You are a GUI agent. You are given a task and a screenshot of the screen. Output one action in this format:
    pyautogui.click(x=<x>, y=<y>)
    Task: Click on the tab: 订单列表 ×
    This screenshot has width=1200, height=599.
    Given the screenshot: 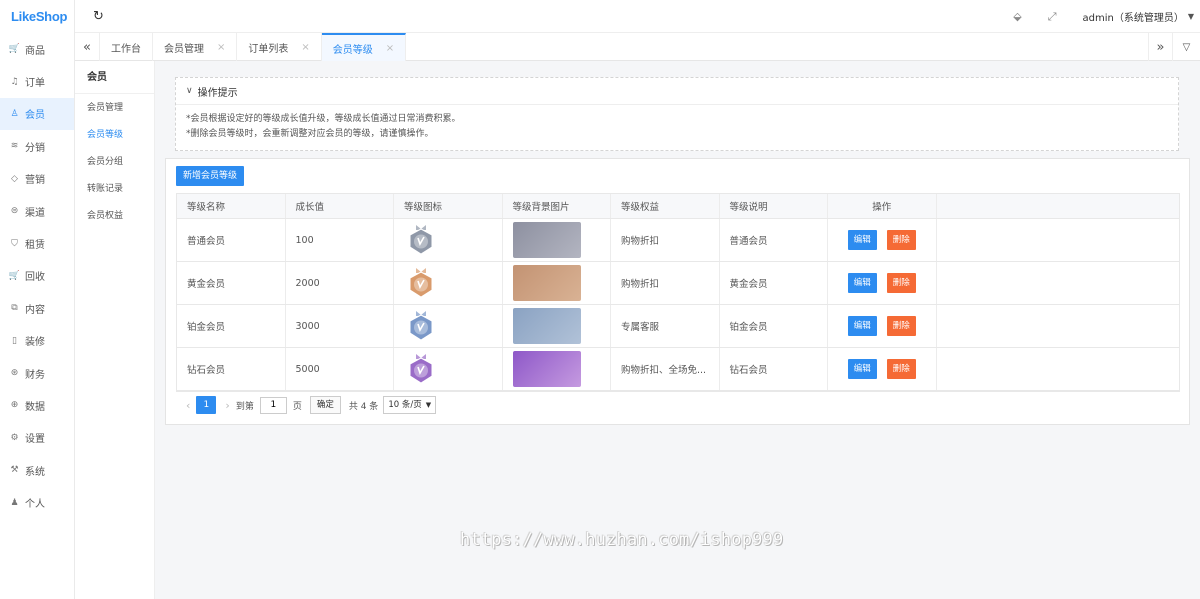 What is the action you would take?
    pyautogui.click(x=279, y=47)
    